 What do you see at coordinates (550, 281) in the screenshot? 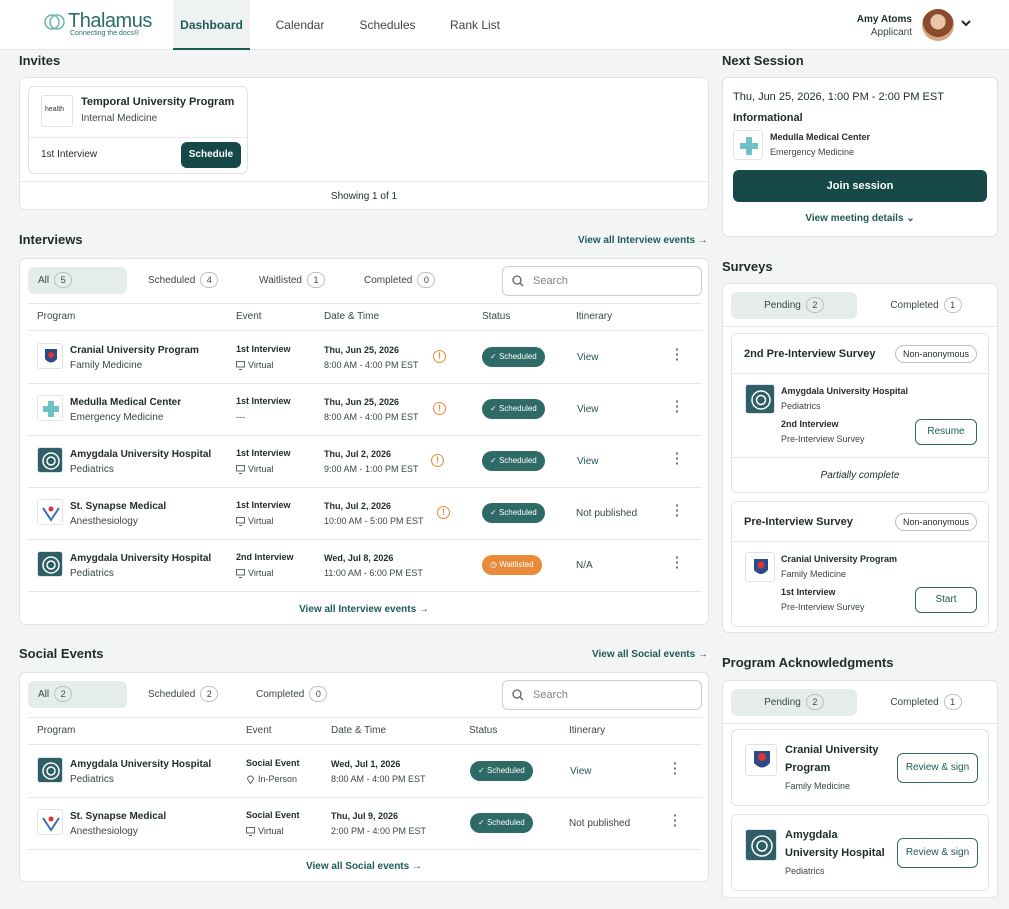
I see `search-placeholder: Search` at bounding box center [550, 281].